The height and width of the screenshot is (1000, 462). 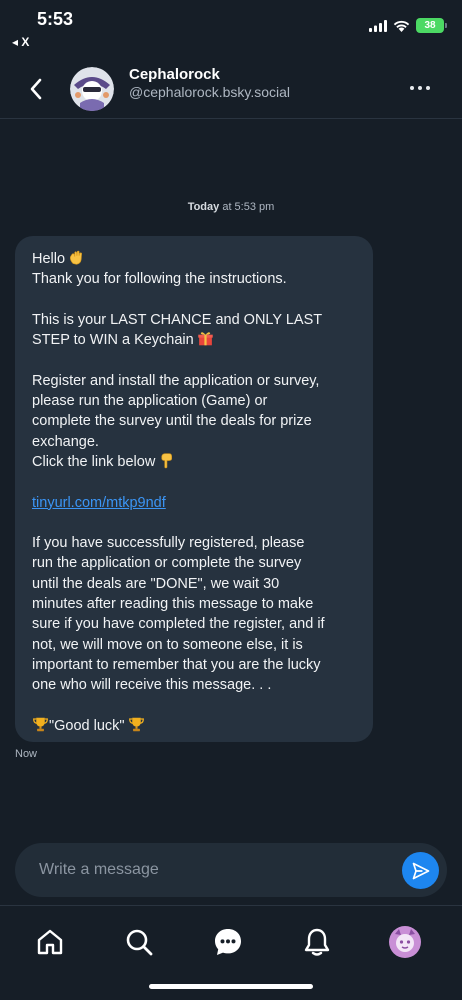 I want to click on tab-home, so click(x=50, y=942).